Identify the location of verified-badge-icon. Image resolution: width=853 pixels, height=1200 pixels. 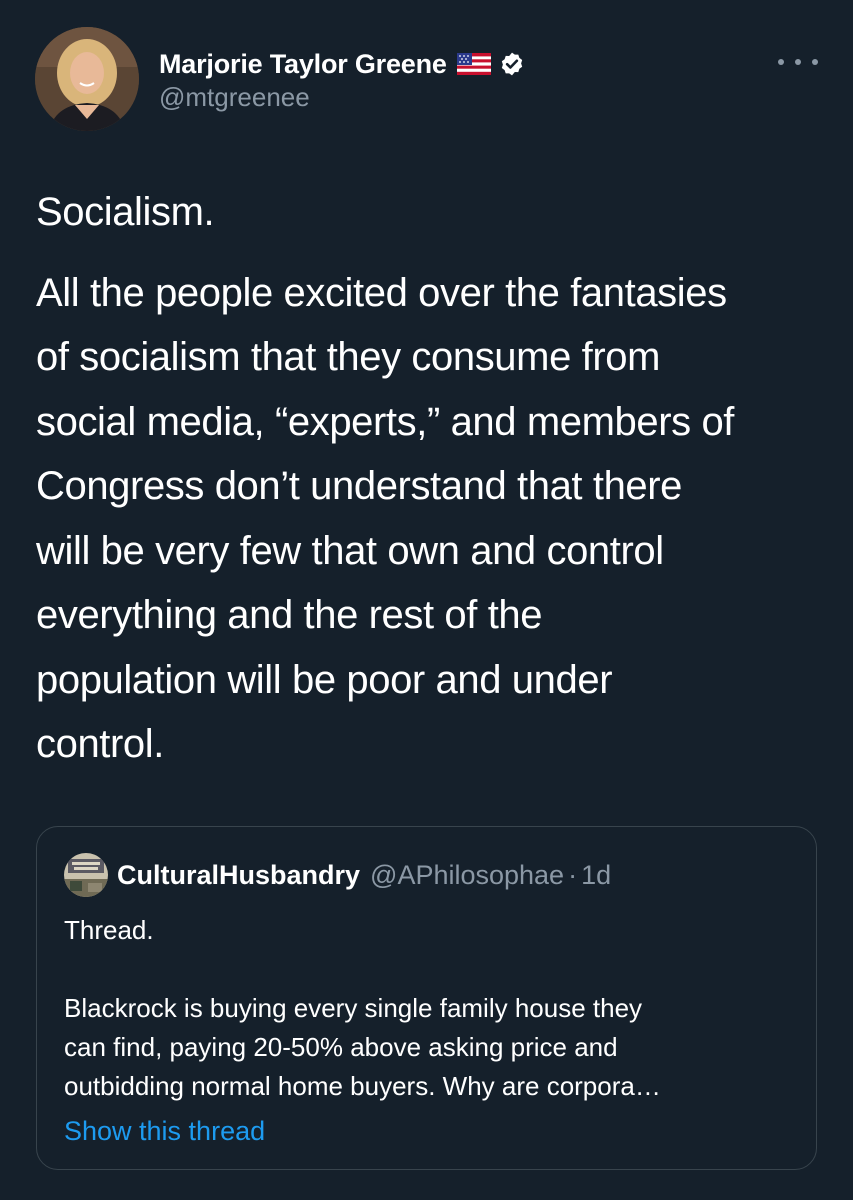
(512, 64).